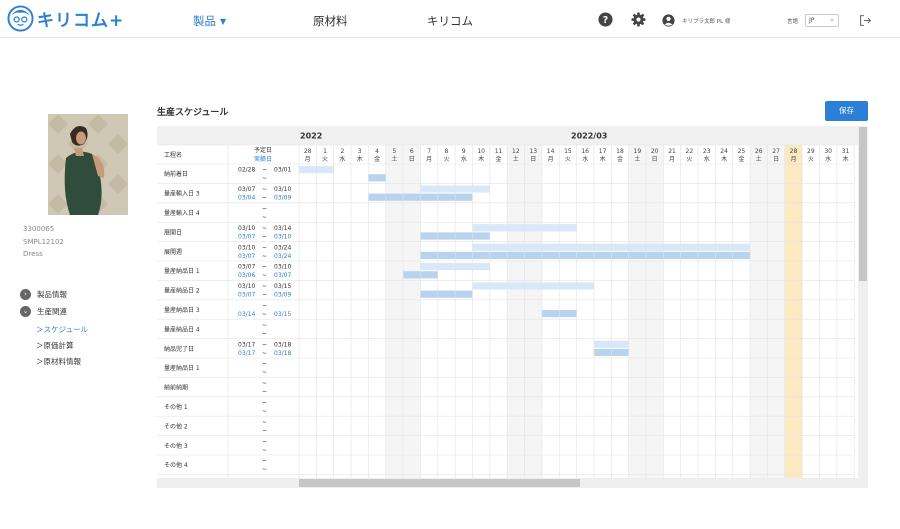 The height and width of the screenshot is (529, 900). What do you see at coordinates (481, 151) in the screenshot?
I see `day-number: 10` at bounding box center [481, 151].